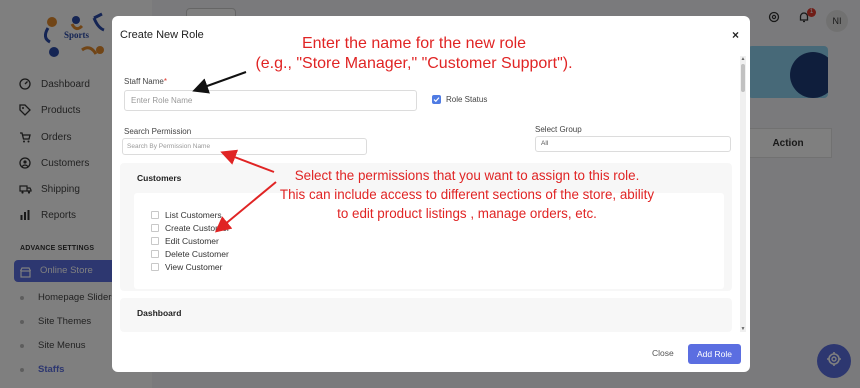  I want to click on select-group-label: Select Group, so click(558, 129).